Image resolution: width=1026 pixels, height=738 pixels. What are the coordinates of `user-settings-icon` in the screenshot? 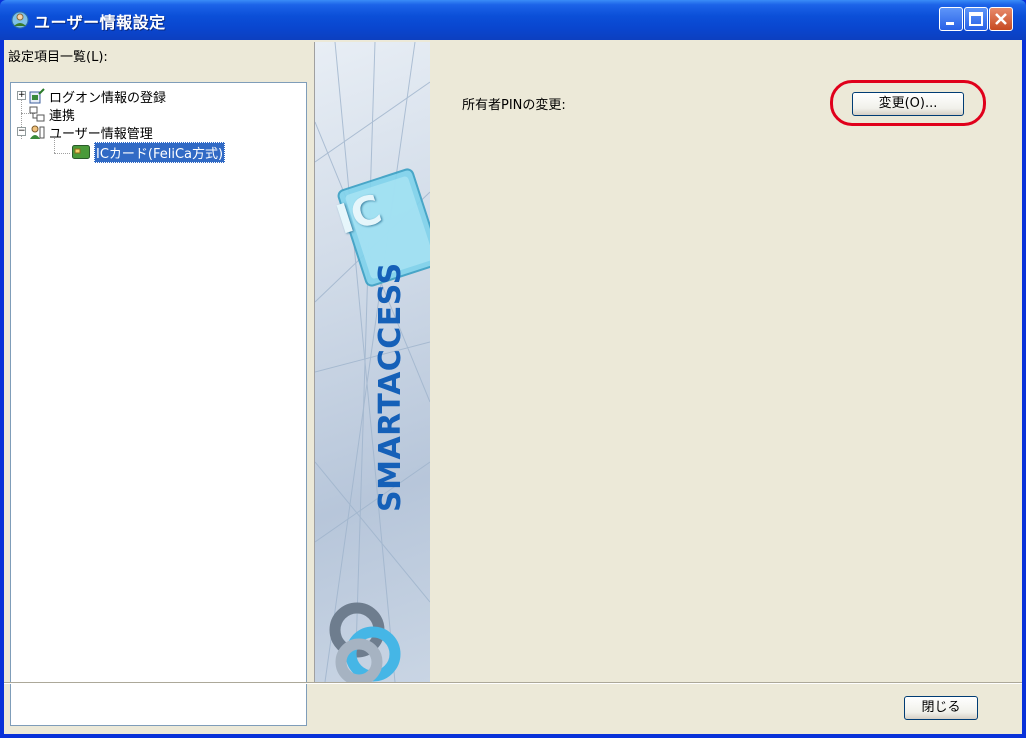 It's located at (20, 20).